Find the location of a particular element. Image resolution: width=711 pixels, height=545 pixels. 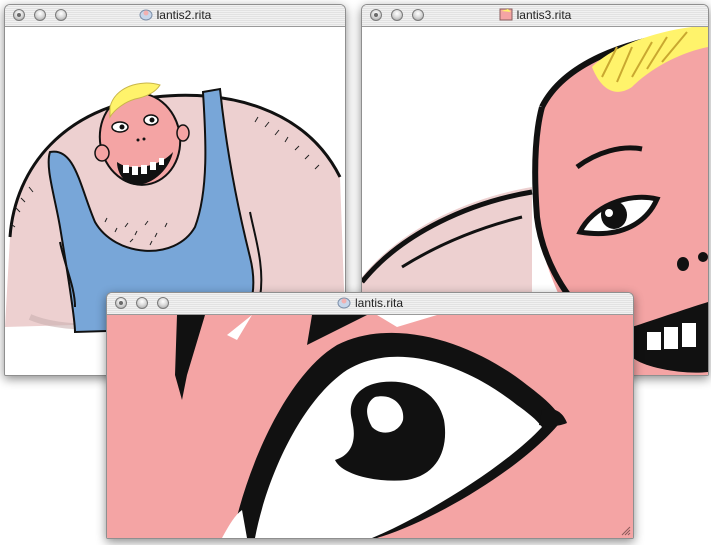

title-bar: lantis2.rita is located at coordinates (175, 16).